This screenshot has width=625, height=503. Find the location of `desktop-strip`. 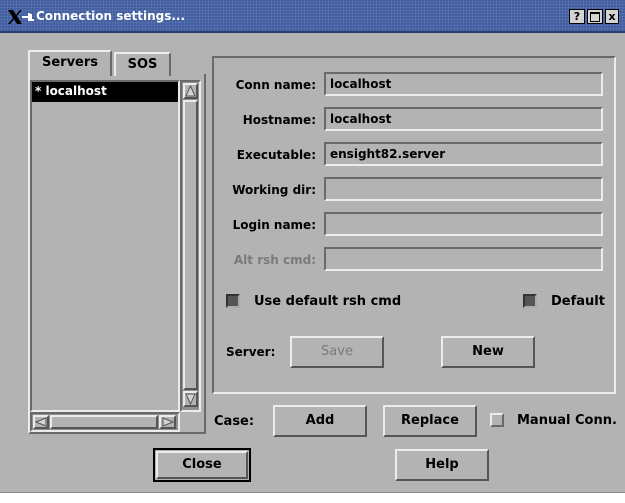

desktop-strip is located at coordinates (312, 497).